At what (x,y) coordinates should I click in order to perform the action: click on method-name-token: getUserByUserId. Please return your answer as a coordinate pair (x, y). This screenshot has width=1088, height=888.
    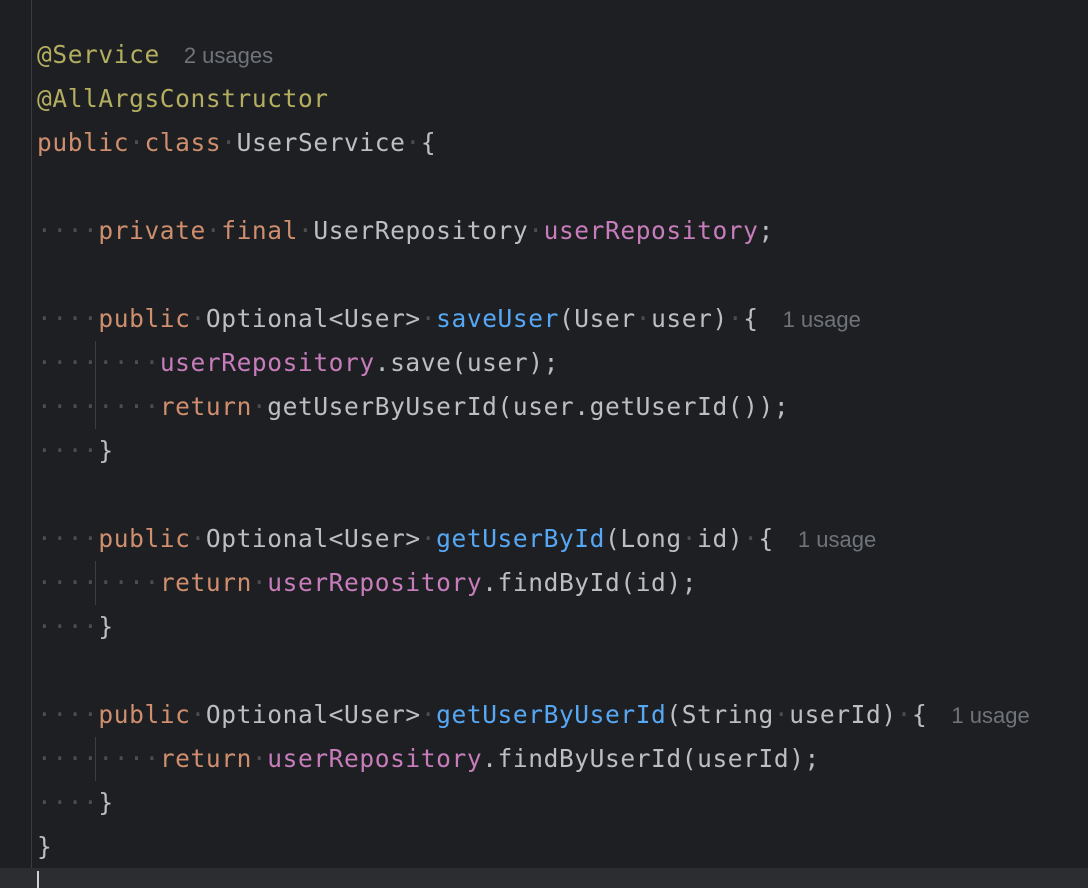
    Looking at the image, I should click on (551, 714).